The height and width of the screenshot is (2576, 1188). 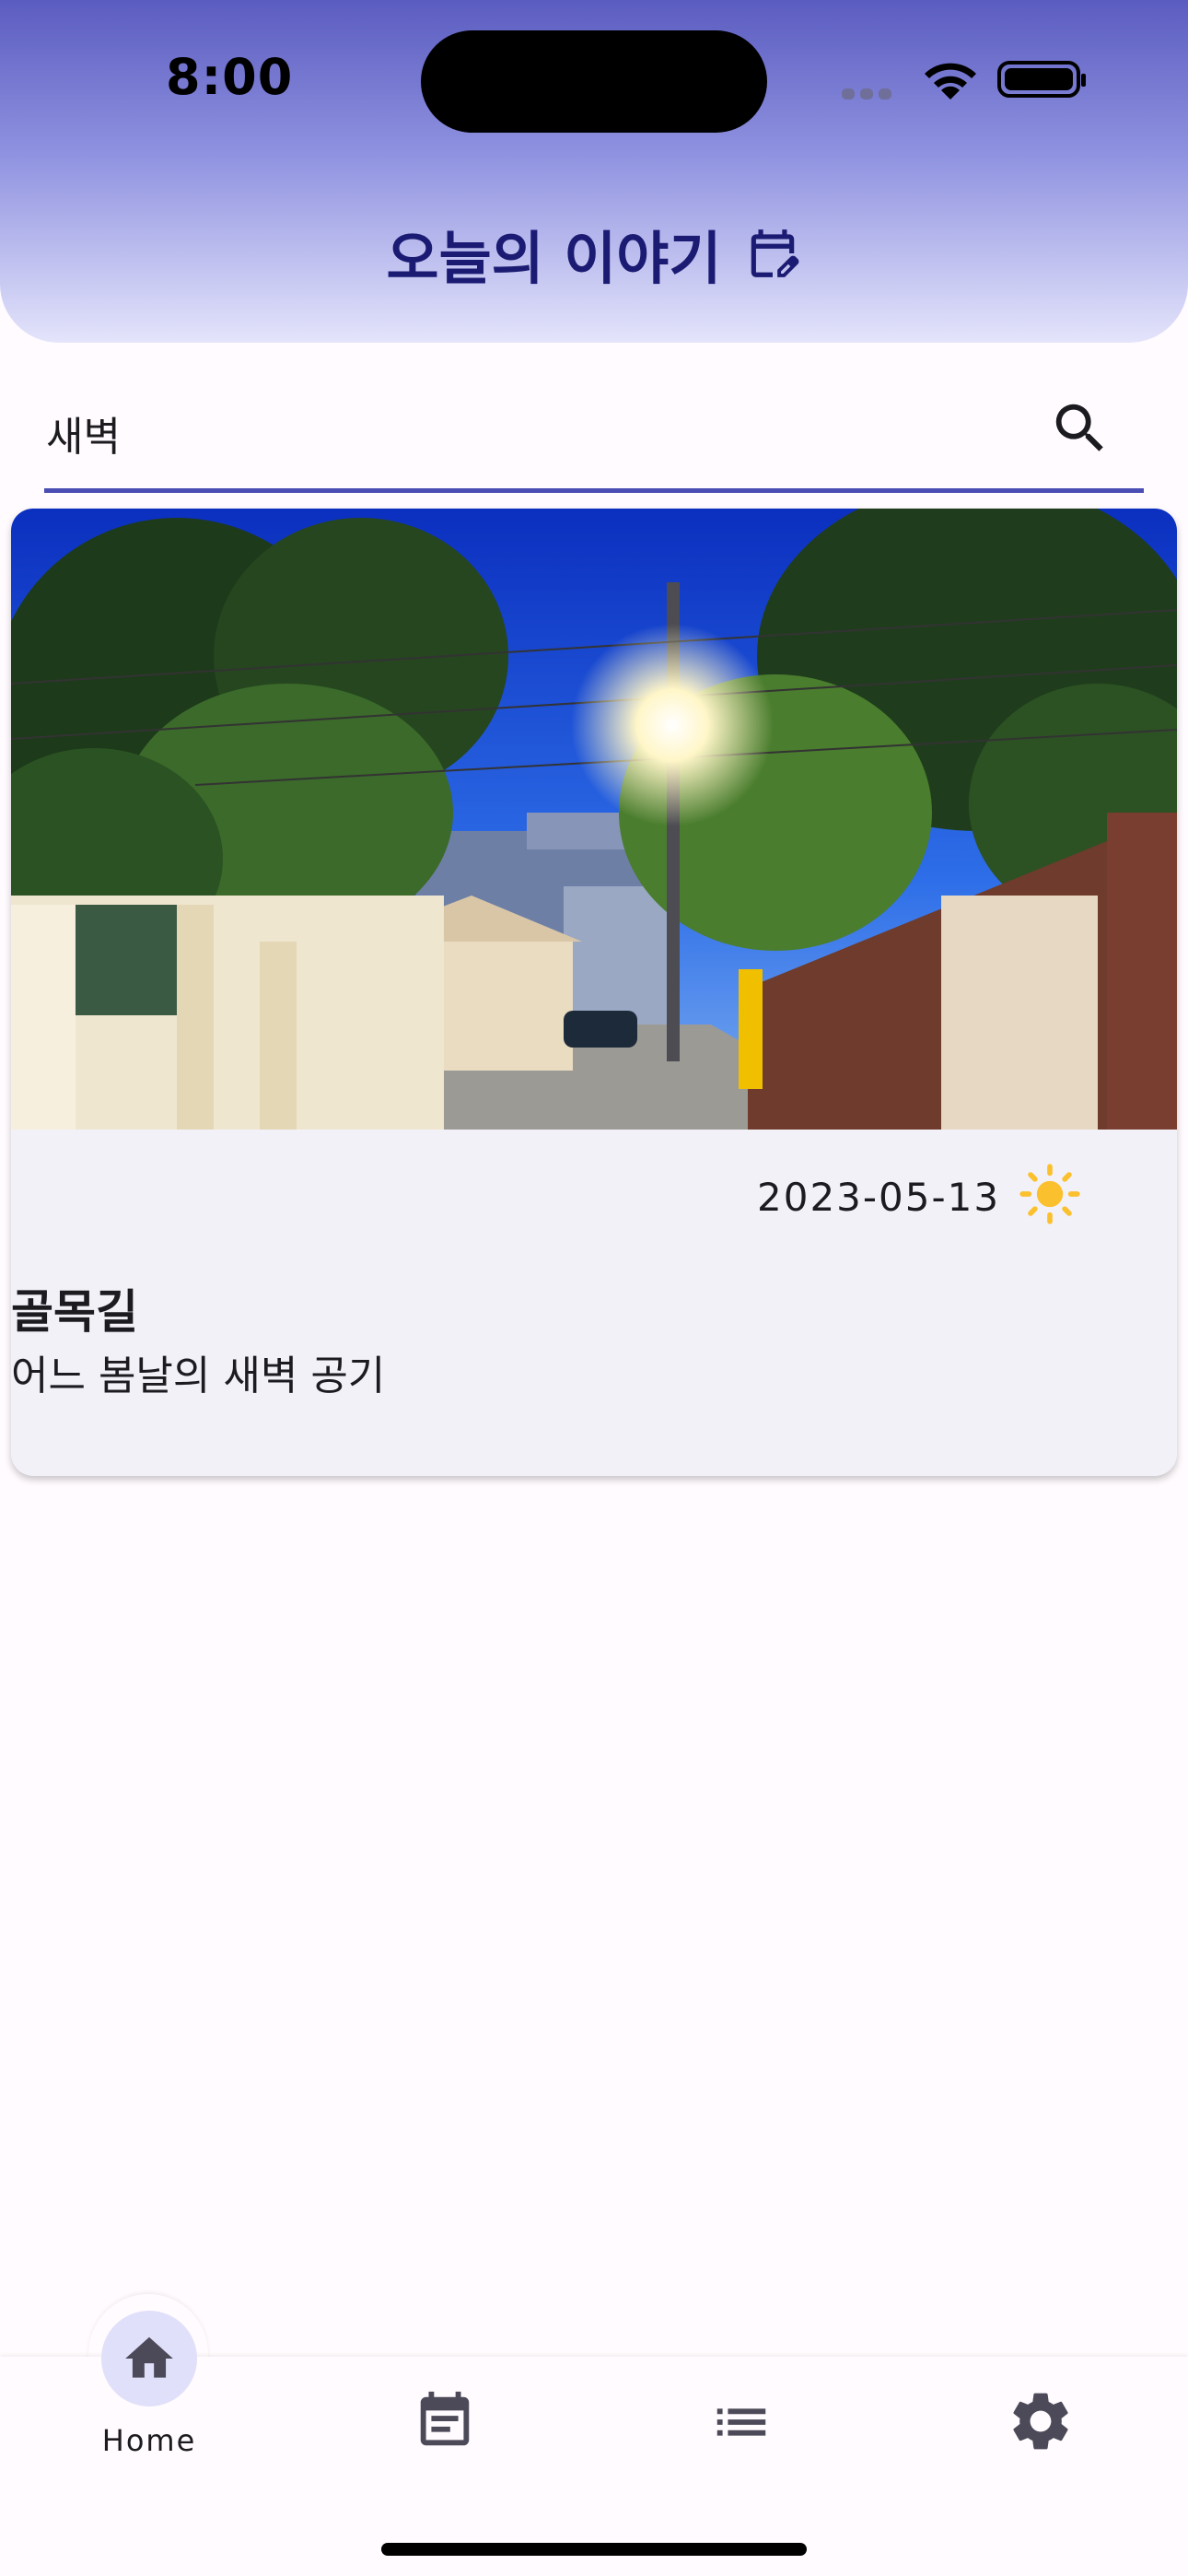 I want to click on gear-icon, so click(x=1041, y=2421).